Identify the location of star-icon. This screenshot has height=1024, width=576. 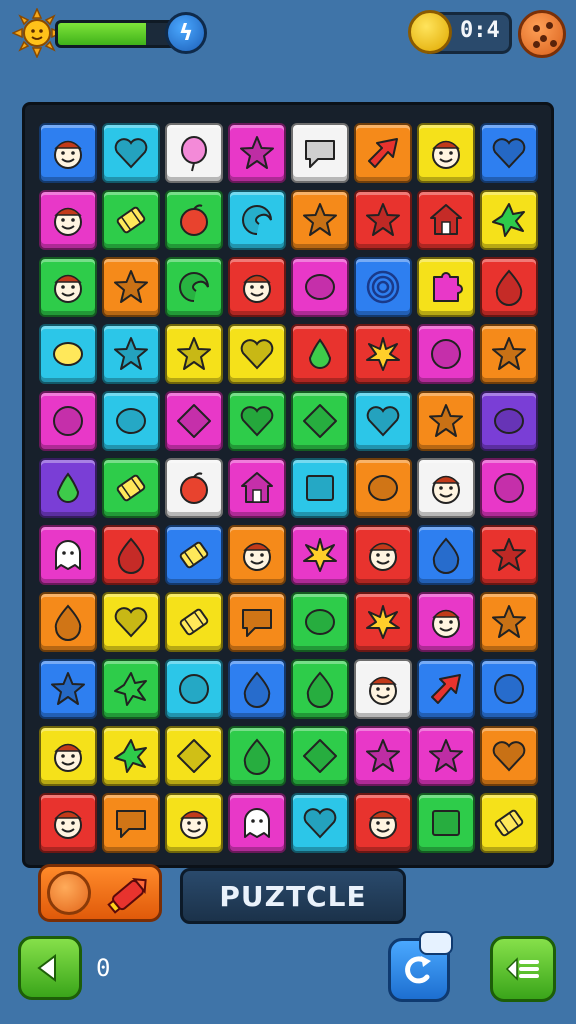
(383, 755).